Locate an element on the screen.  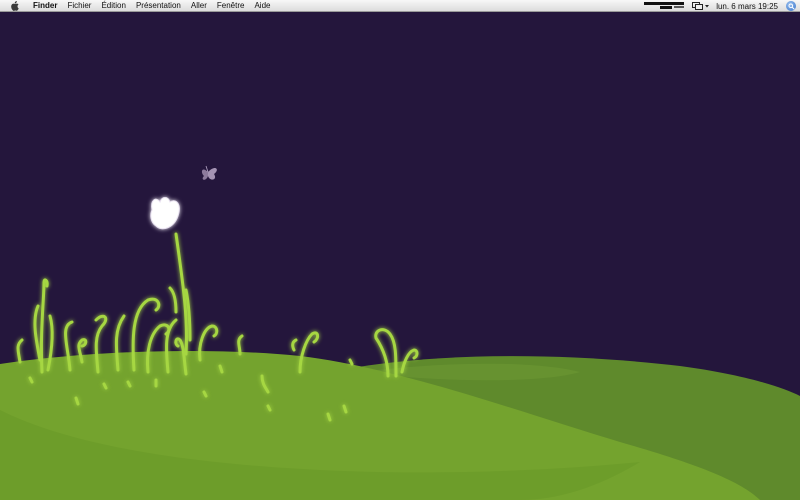
battery-meter-icon is located at coordinates (665, 6).